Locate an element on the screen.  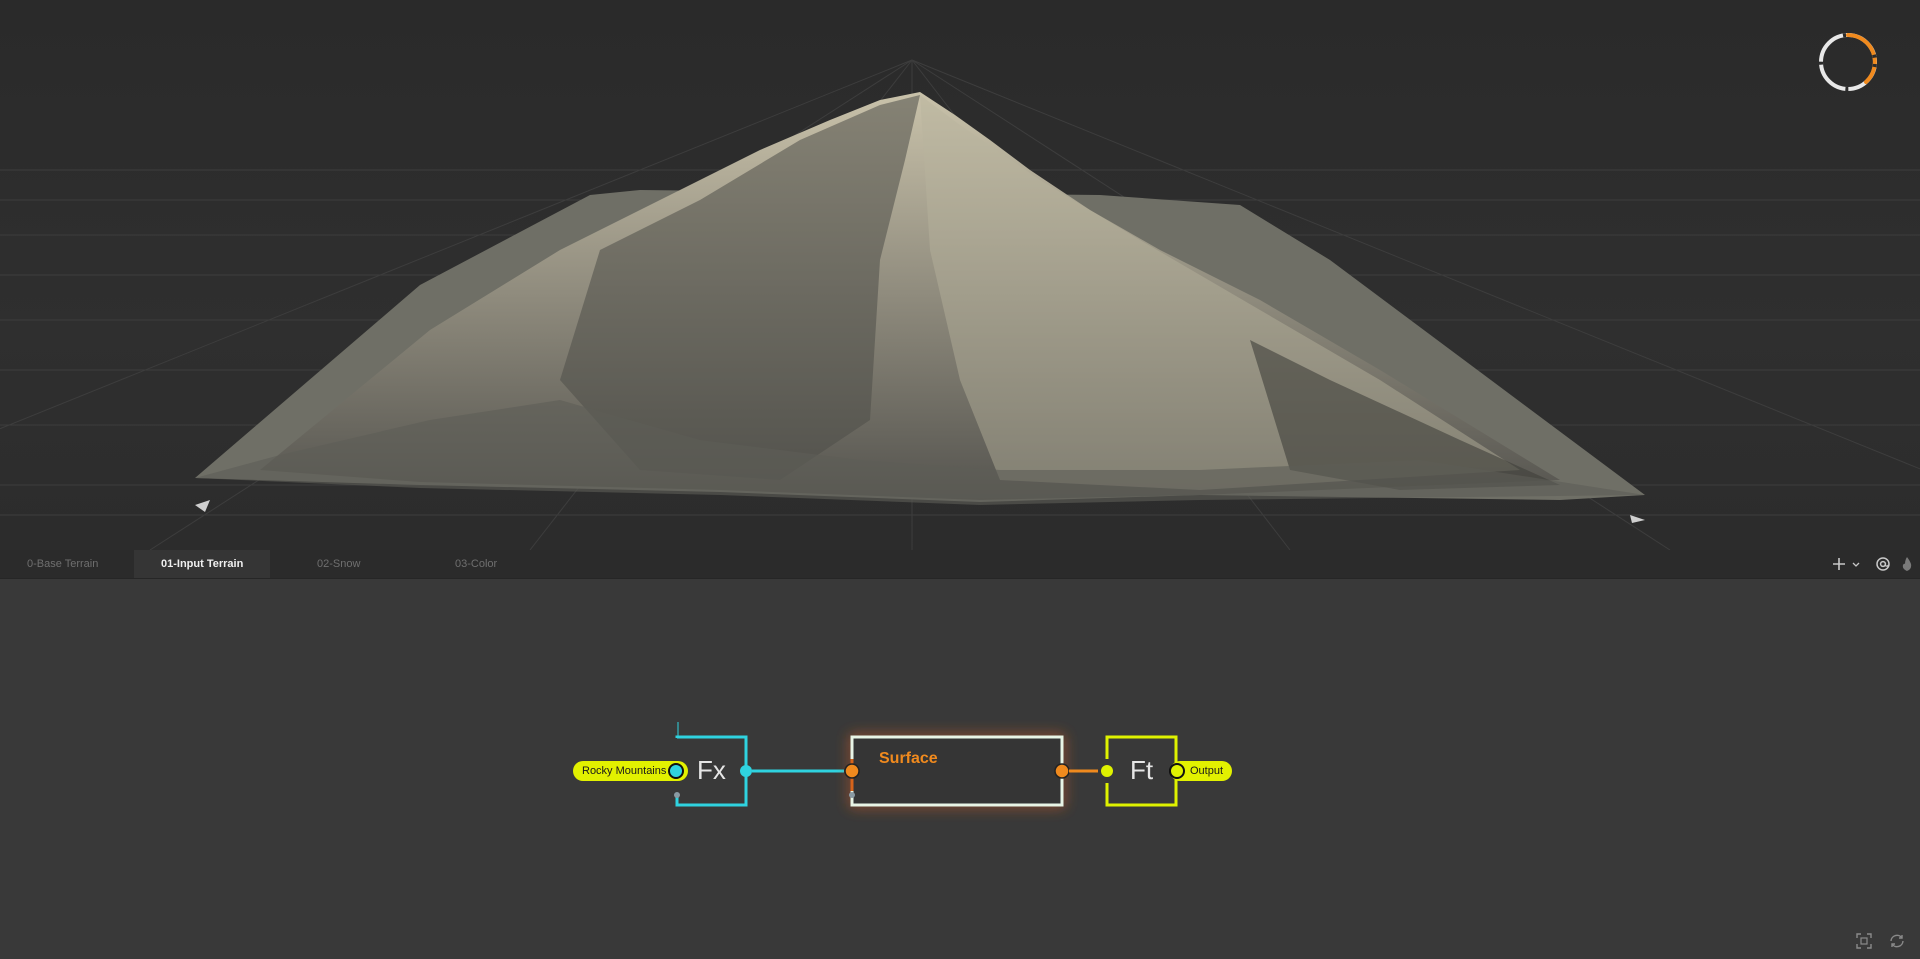
graph-canvas is located at coordinates (926, 764).